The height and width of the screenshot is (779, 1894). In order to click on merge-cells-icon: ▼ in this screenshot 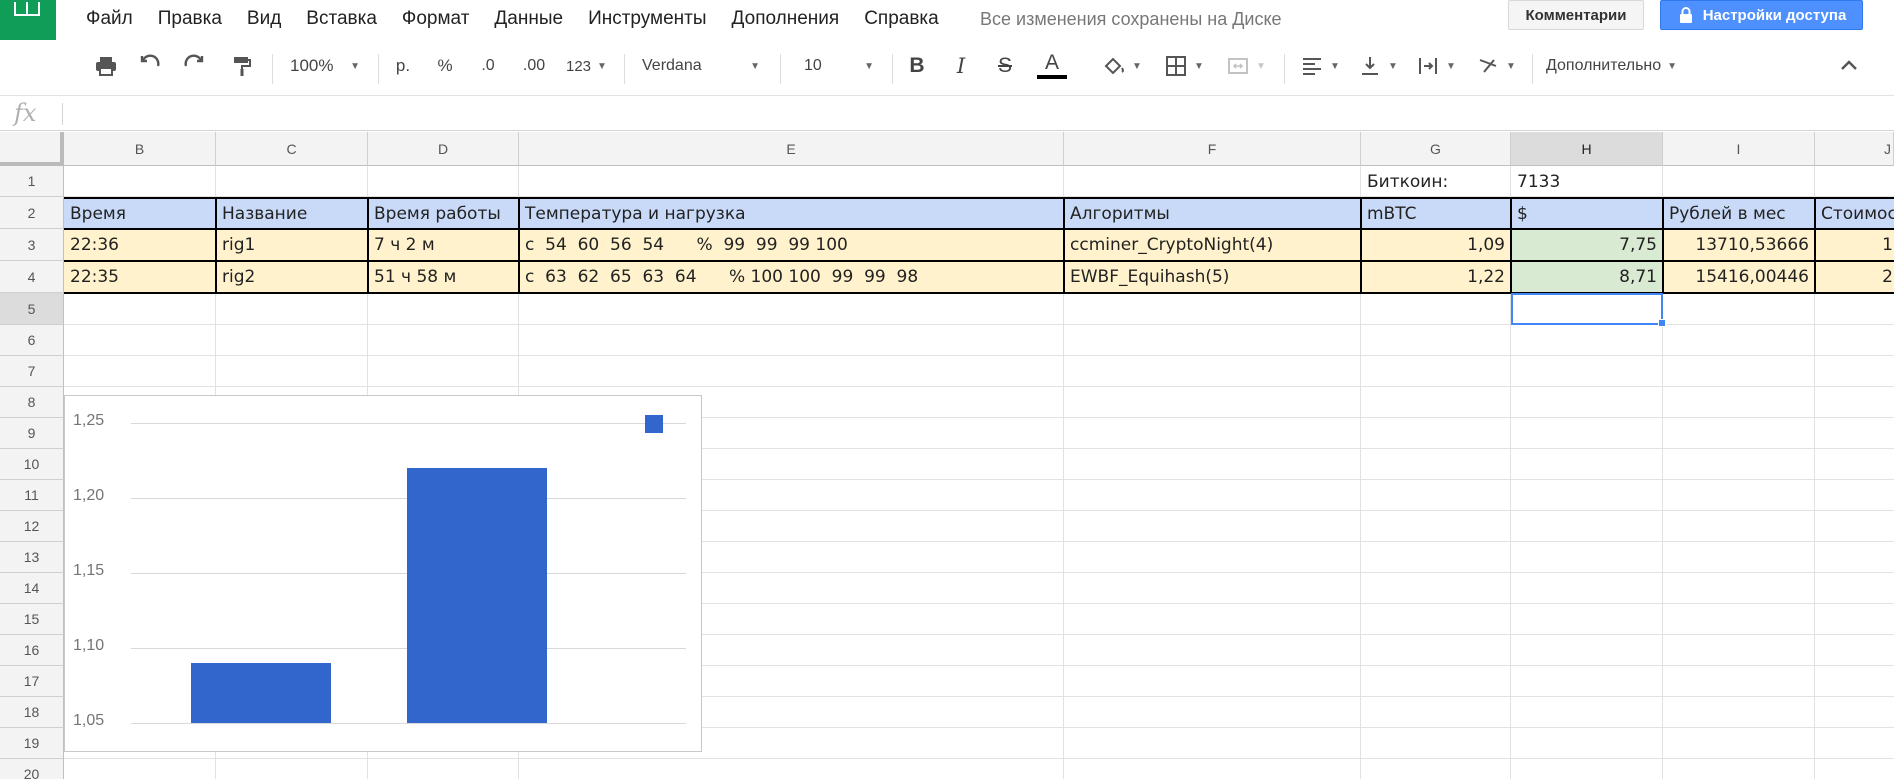, I will do `click(1246, 66)`.